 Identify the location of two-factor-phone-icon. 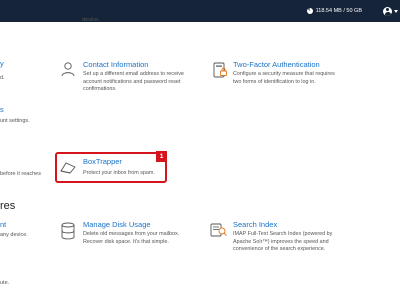
(220, 70).